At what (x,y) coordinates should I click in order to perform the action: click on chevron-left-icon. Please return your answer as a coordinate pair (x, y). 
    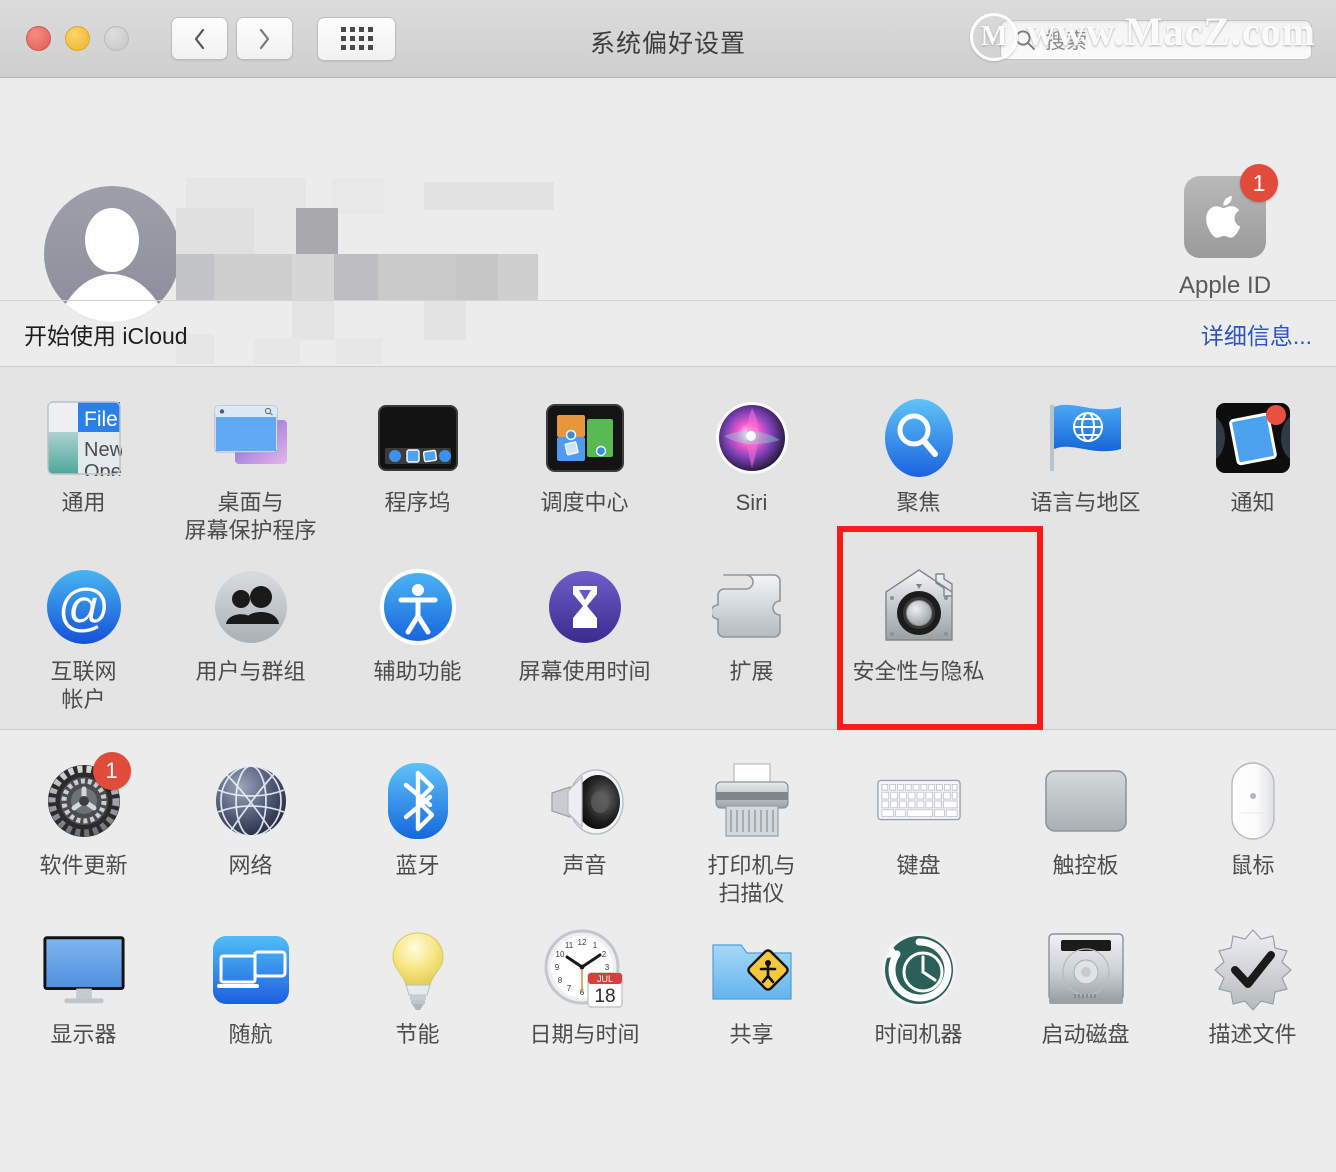
    Looking at the image, I should click on (199, 38).